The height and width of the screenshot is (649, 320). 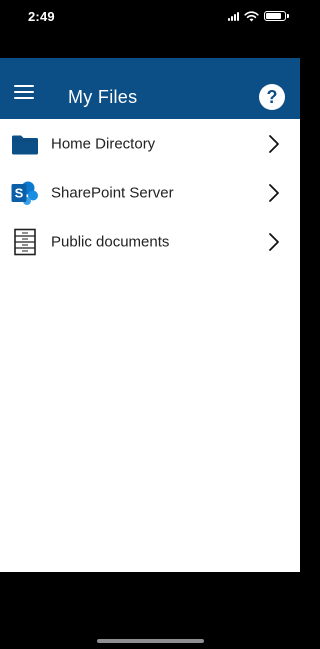 I want to click on help-button: ?, so click(x=272, y=97).